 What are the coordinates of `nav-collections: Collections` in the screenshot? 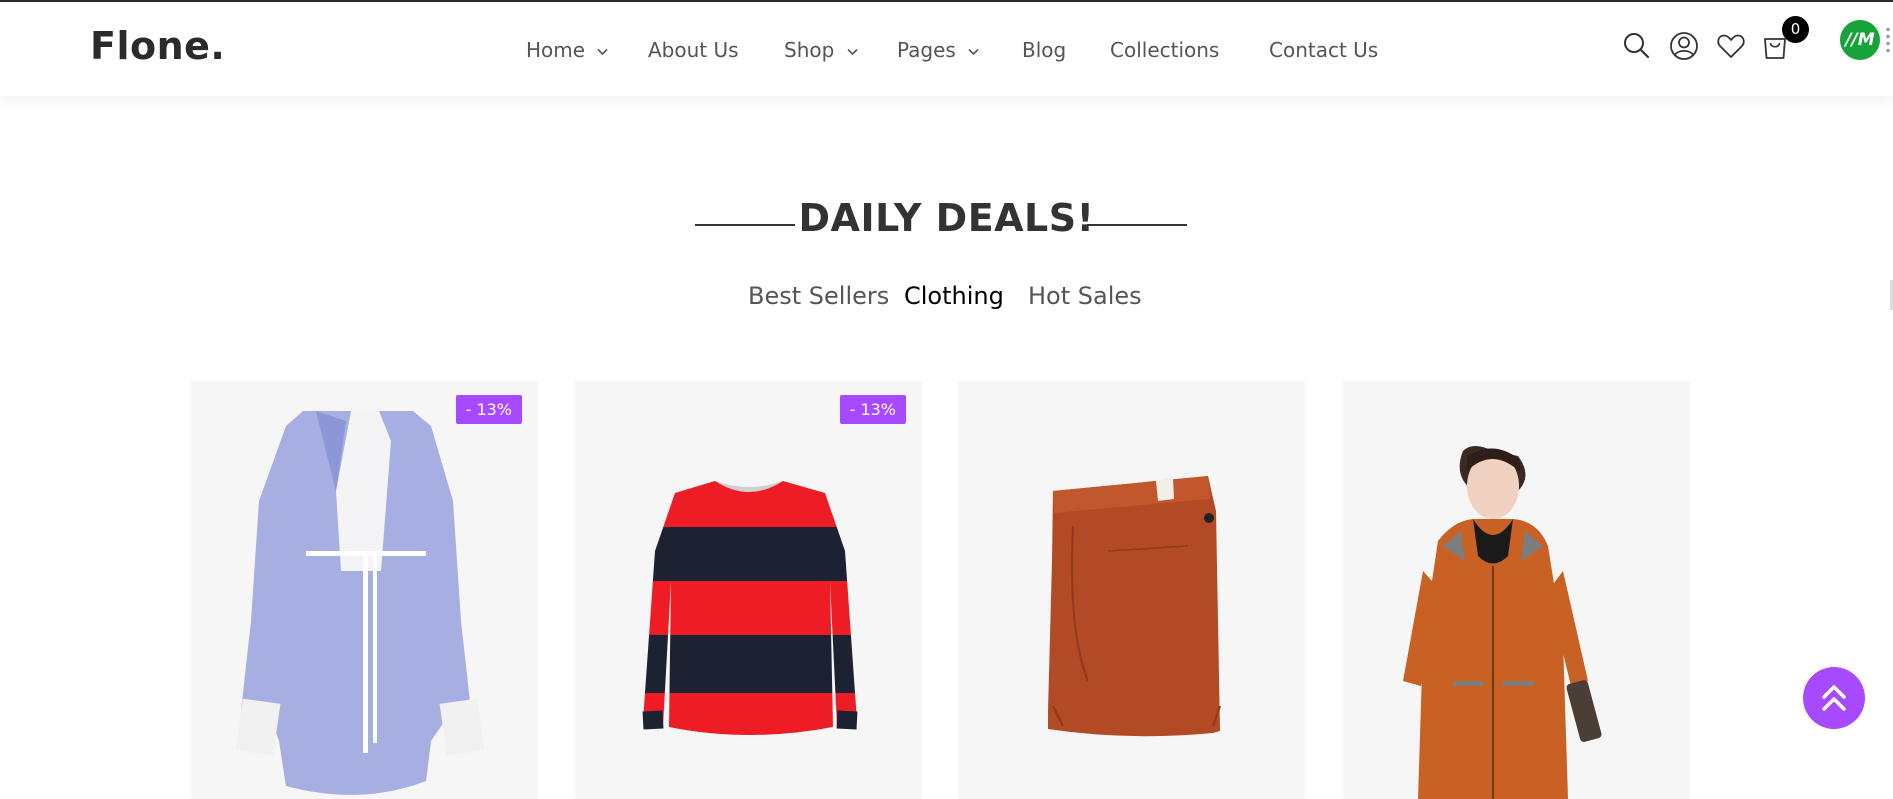 It's located at (1164, 50).